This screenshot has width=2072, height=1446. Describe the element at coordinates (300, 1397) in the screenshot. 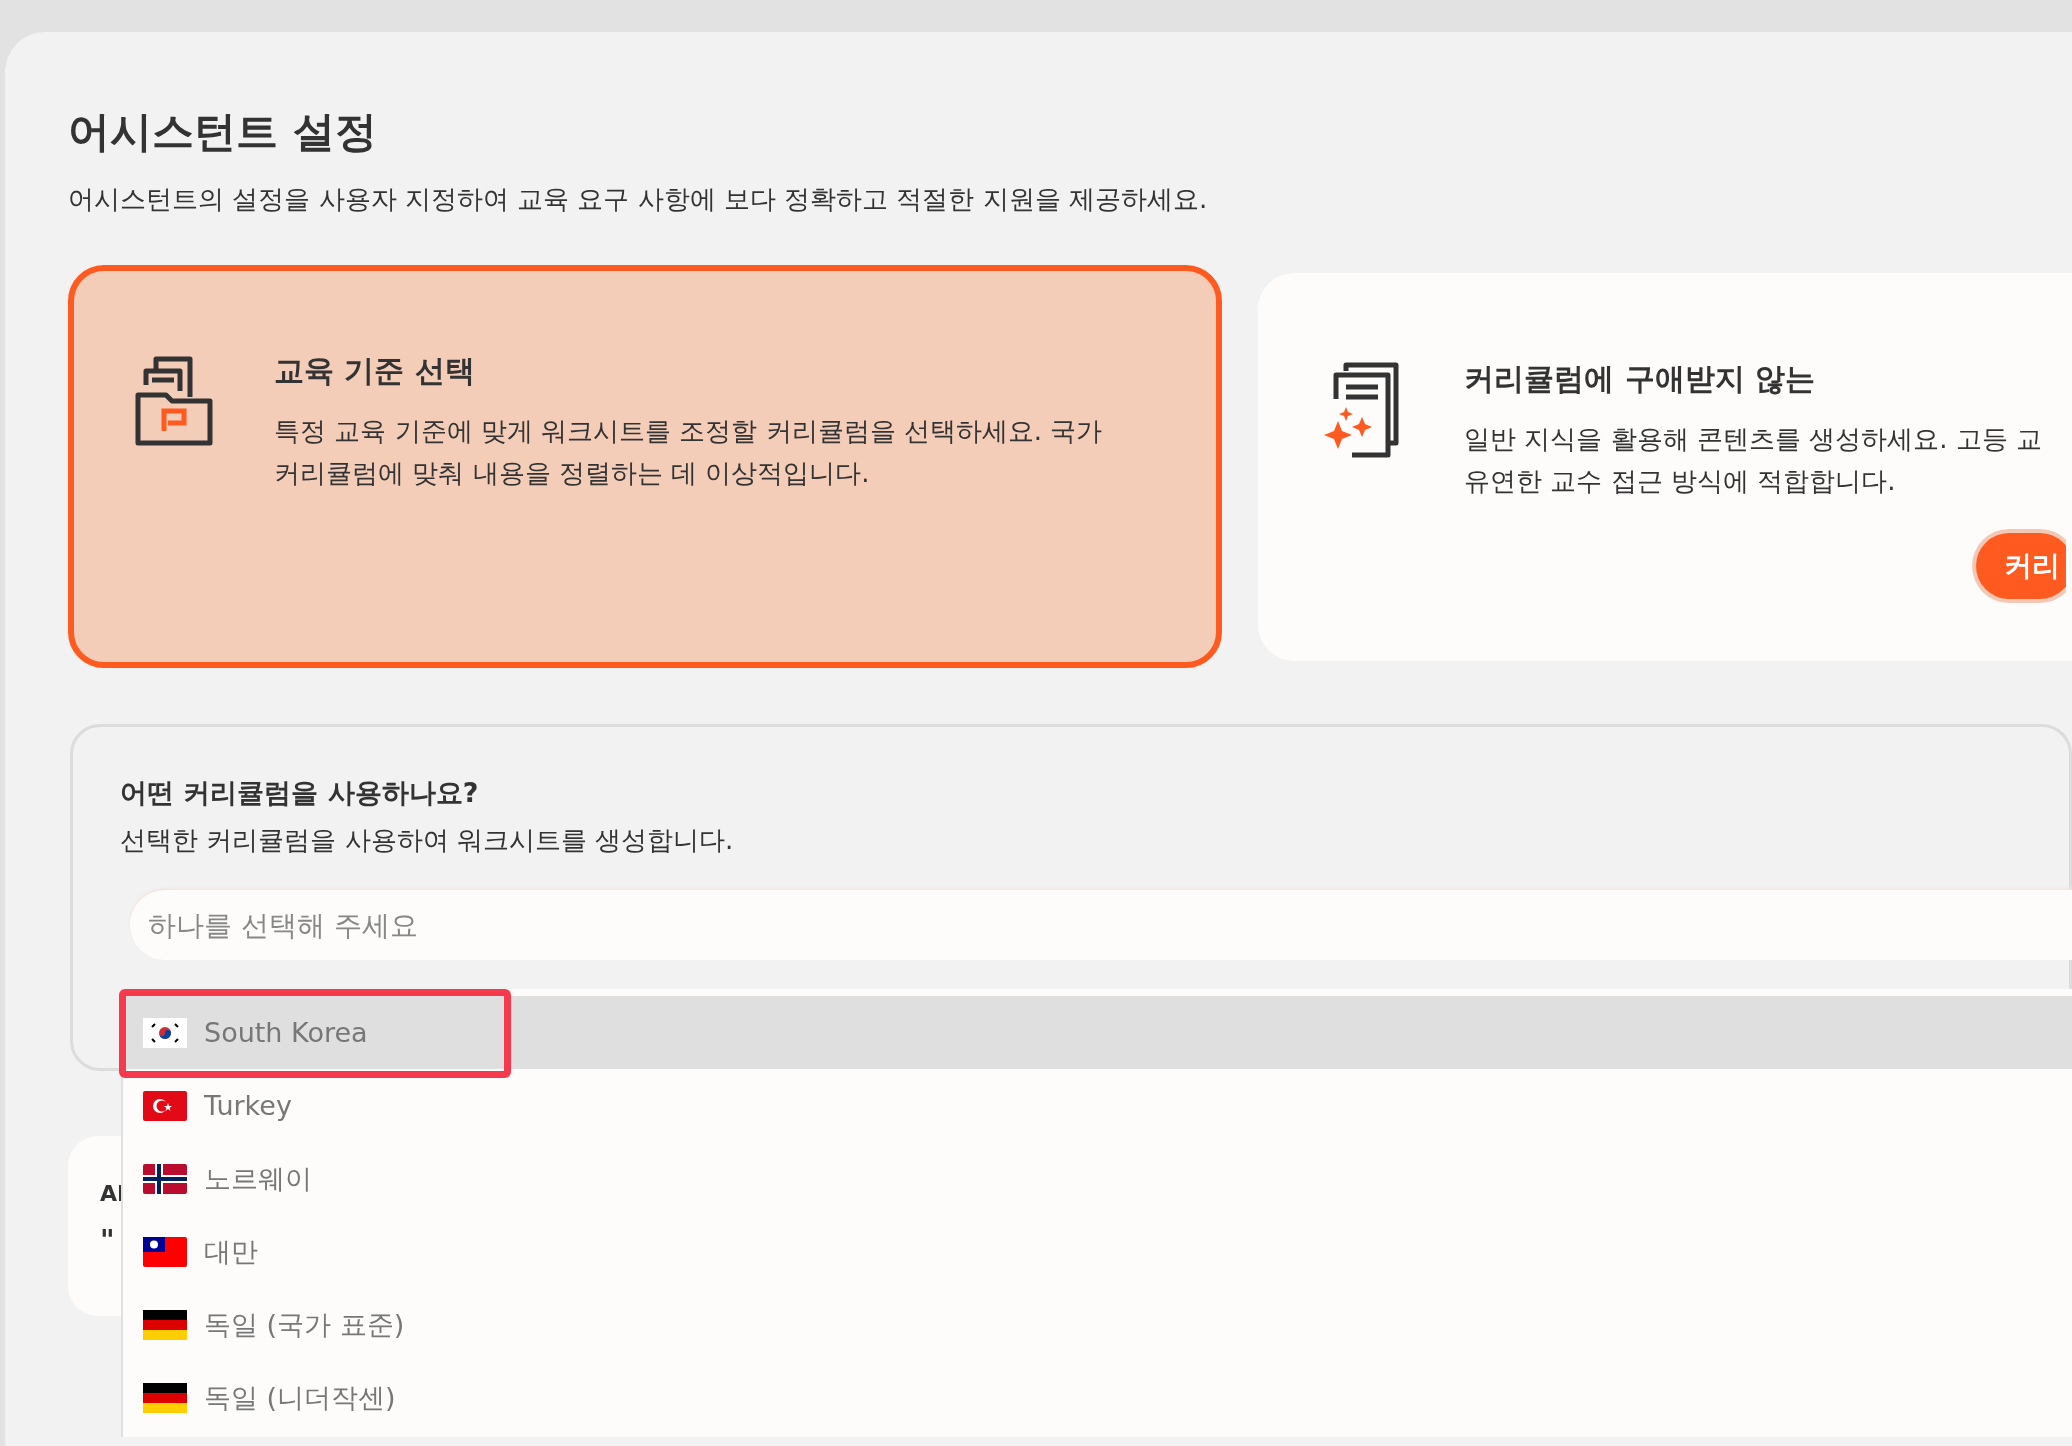

I see `option-label: 독일 (니더작센)` at that location.